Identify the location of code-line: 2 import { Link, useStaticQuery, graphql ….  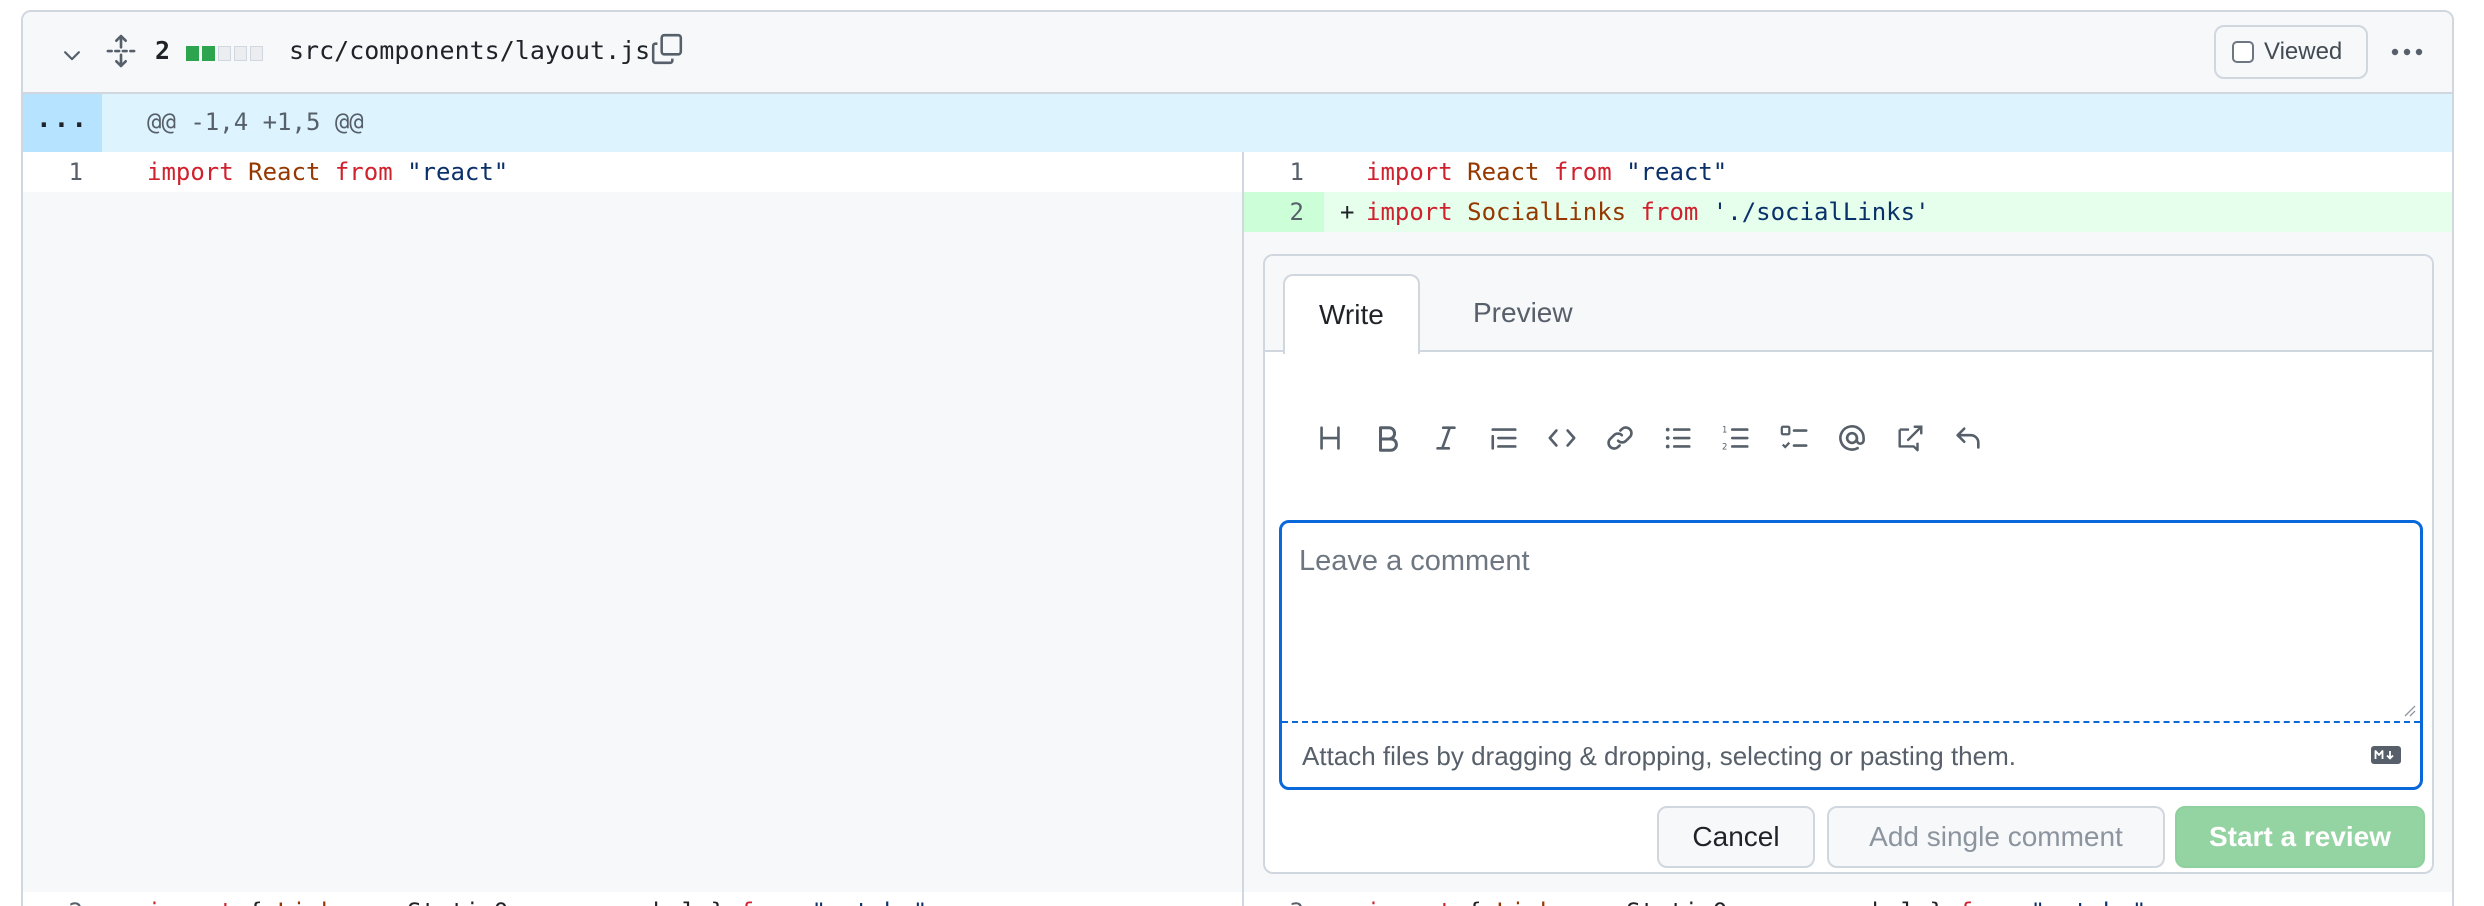
(632, 899).